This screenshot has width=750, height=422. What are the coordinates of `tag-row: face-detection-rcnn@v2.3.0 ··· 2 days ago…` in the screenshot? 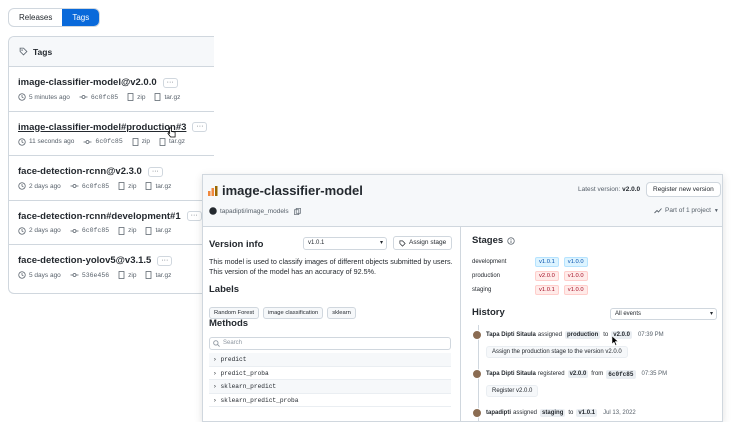 It's located at (111, 178).